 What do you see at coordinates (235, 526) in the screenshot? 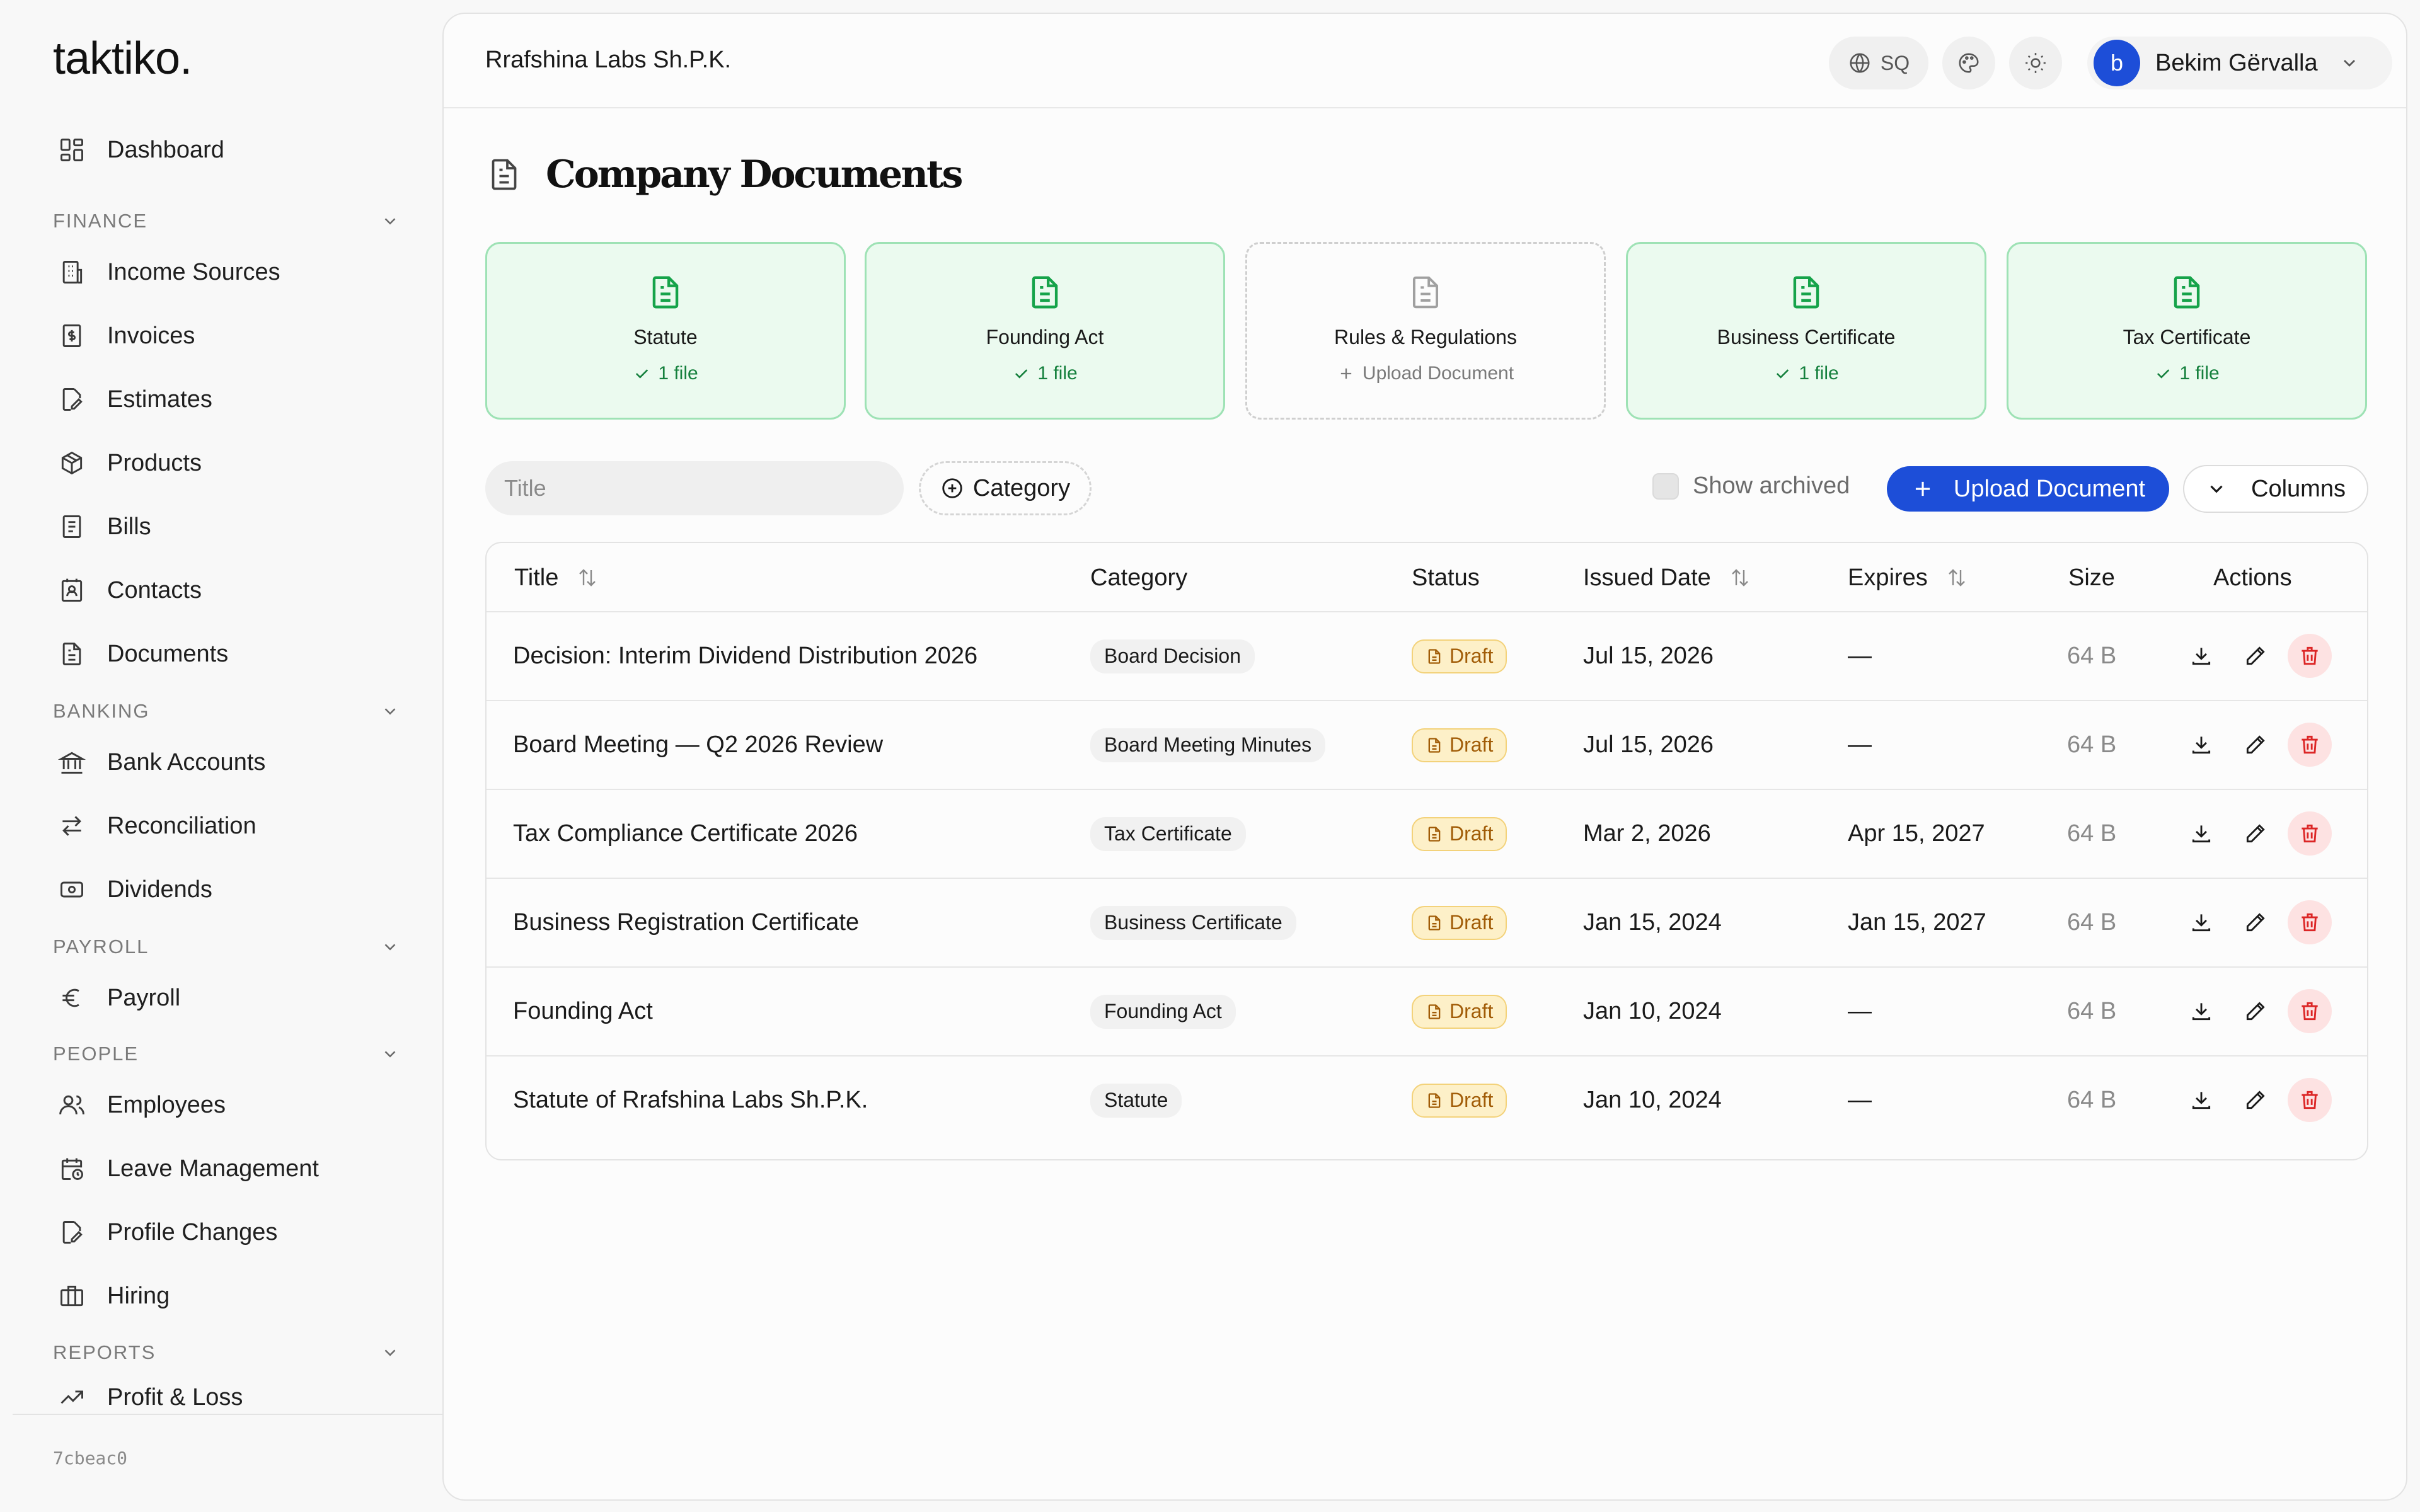
I see `sidebar-item-bills: Bills` at bounding box center [235, 526].